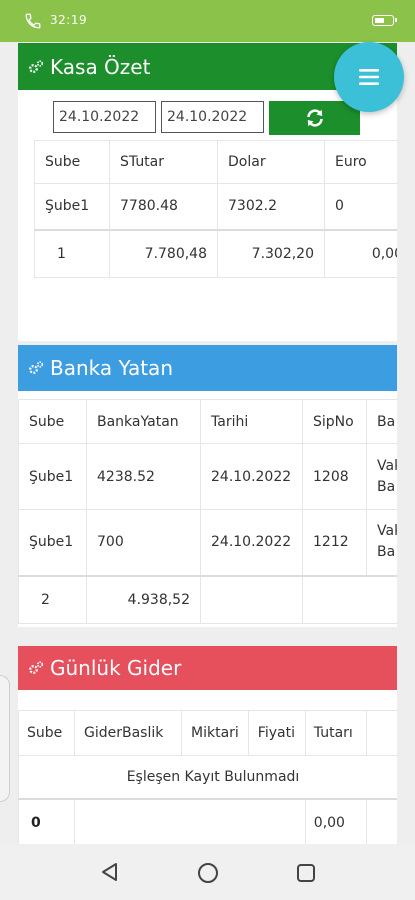 The height and width of the screenshot is (900, 415). Describe the element at coordinates (360, 162) in the screenshot. I see `column-header: Euro` at that location.